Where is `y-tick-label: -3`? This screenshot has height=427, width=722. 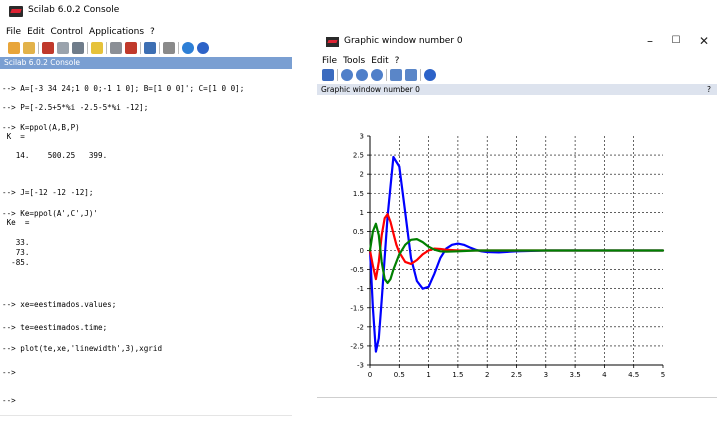
y-tick-label: -3 is located at coordinates (360, 366).